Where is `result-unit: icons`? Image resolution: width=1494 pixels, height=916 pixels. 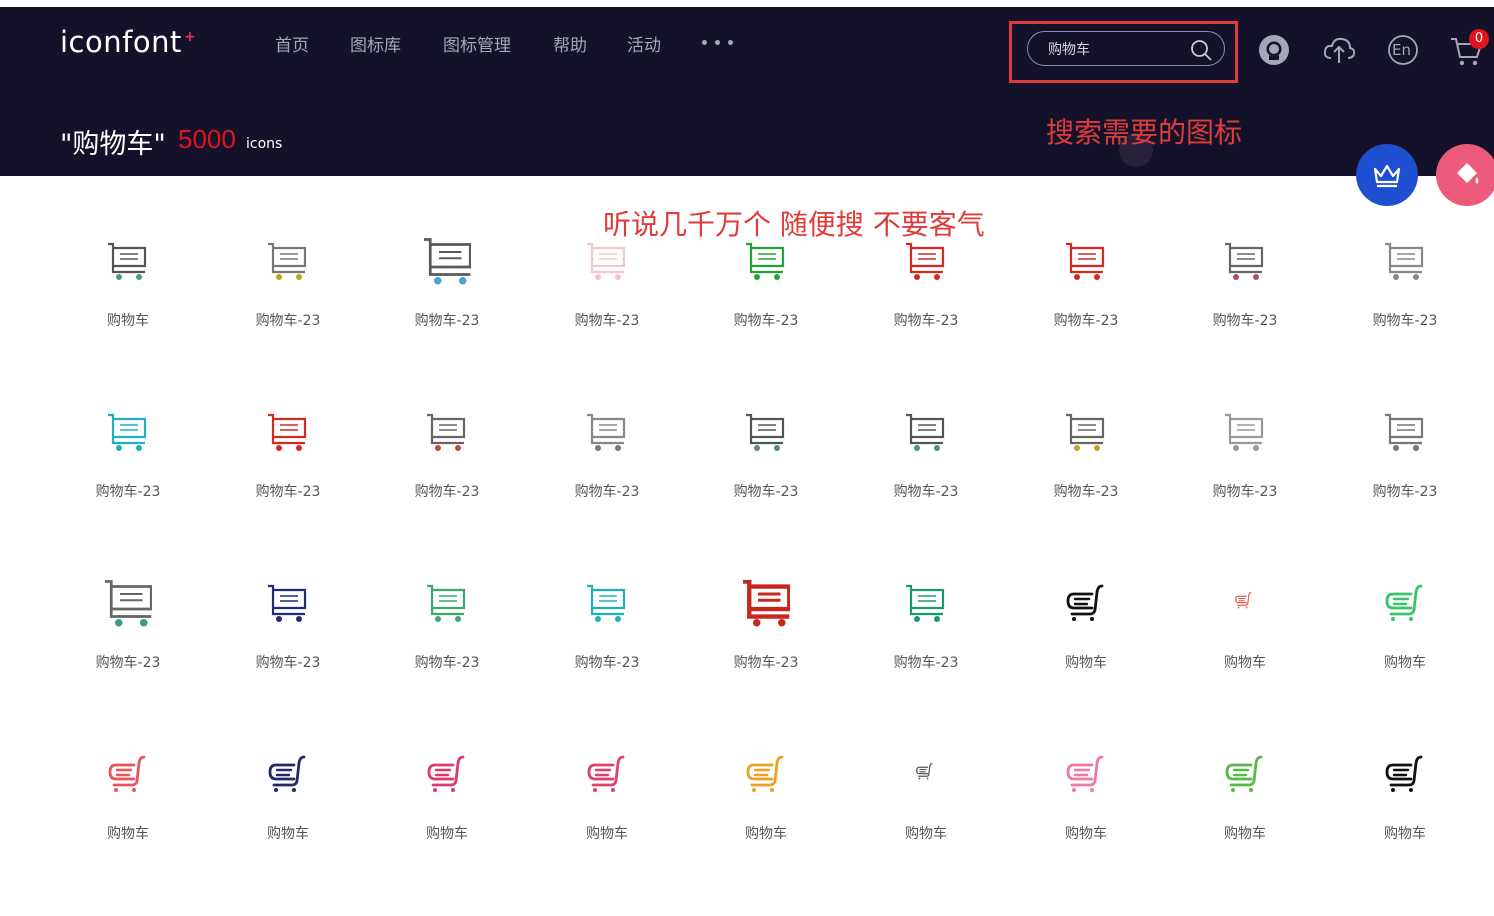
result-unit: icons is located at coordinates (264, 144).